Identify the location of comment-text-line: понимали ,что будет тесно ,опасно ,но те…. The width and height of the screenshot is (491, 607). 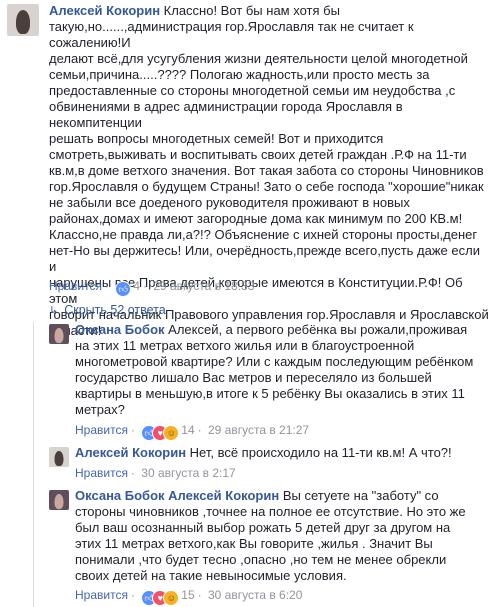
(261, 559).